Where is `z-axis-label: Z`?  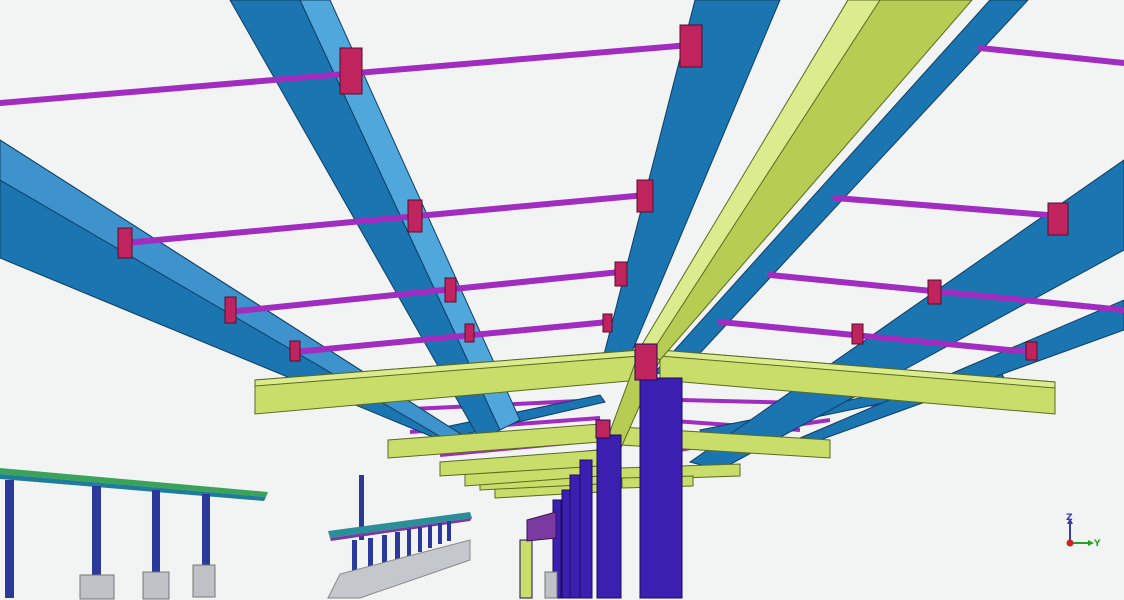
z-axis-label: Z is located at coordinates (1069, 518).